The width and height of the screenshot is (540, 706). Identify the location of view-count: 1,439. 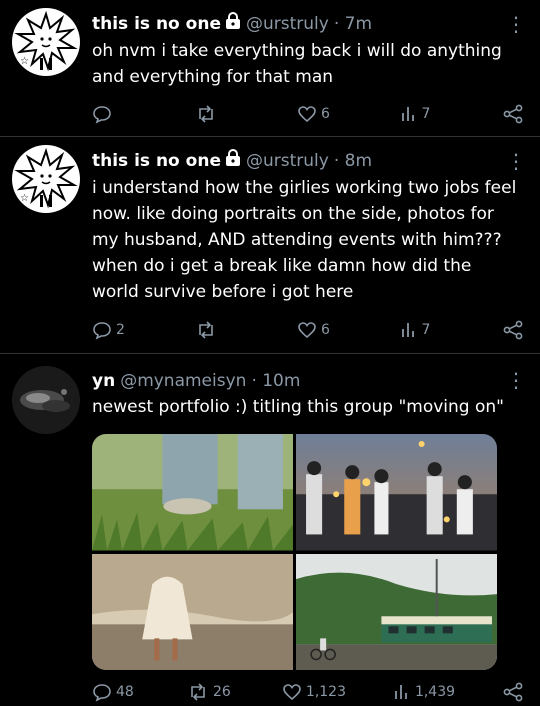
(435, 692).